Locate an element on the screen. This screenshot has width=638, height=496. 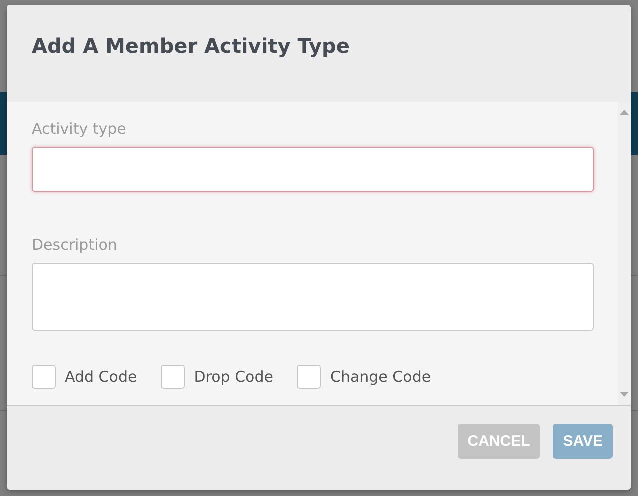
save-button: SAVE is located at coordinates (583, 441).